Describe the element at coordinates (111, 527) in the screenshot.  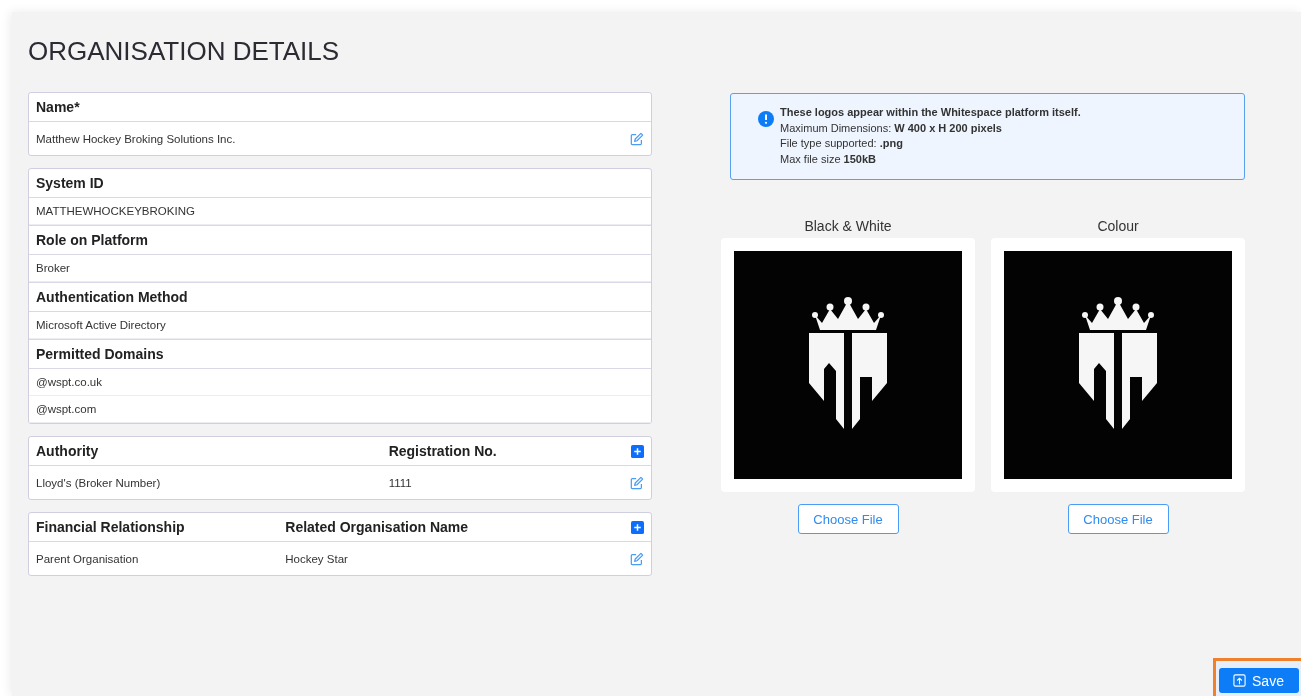
I see `column-header: Financial Relationship` at that location.